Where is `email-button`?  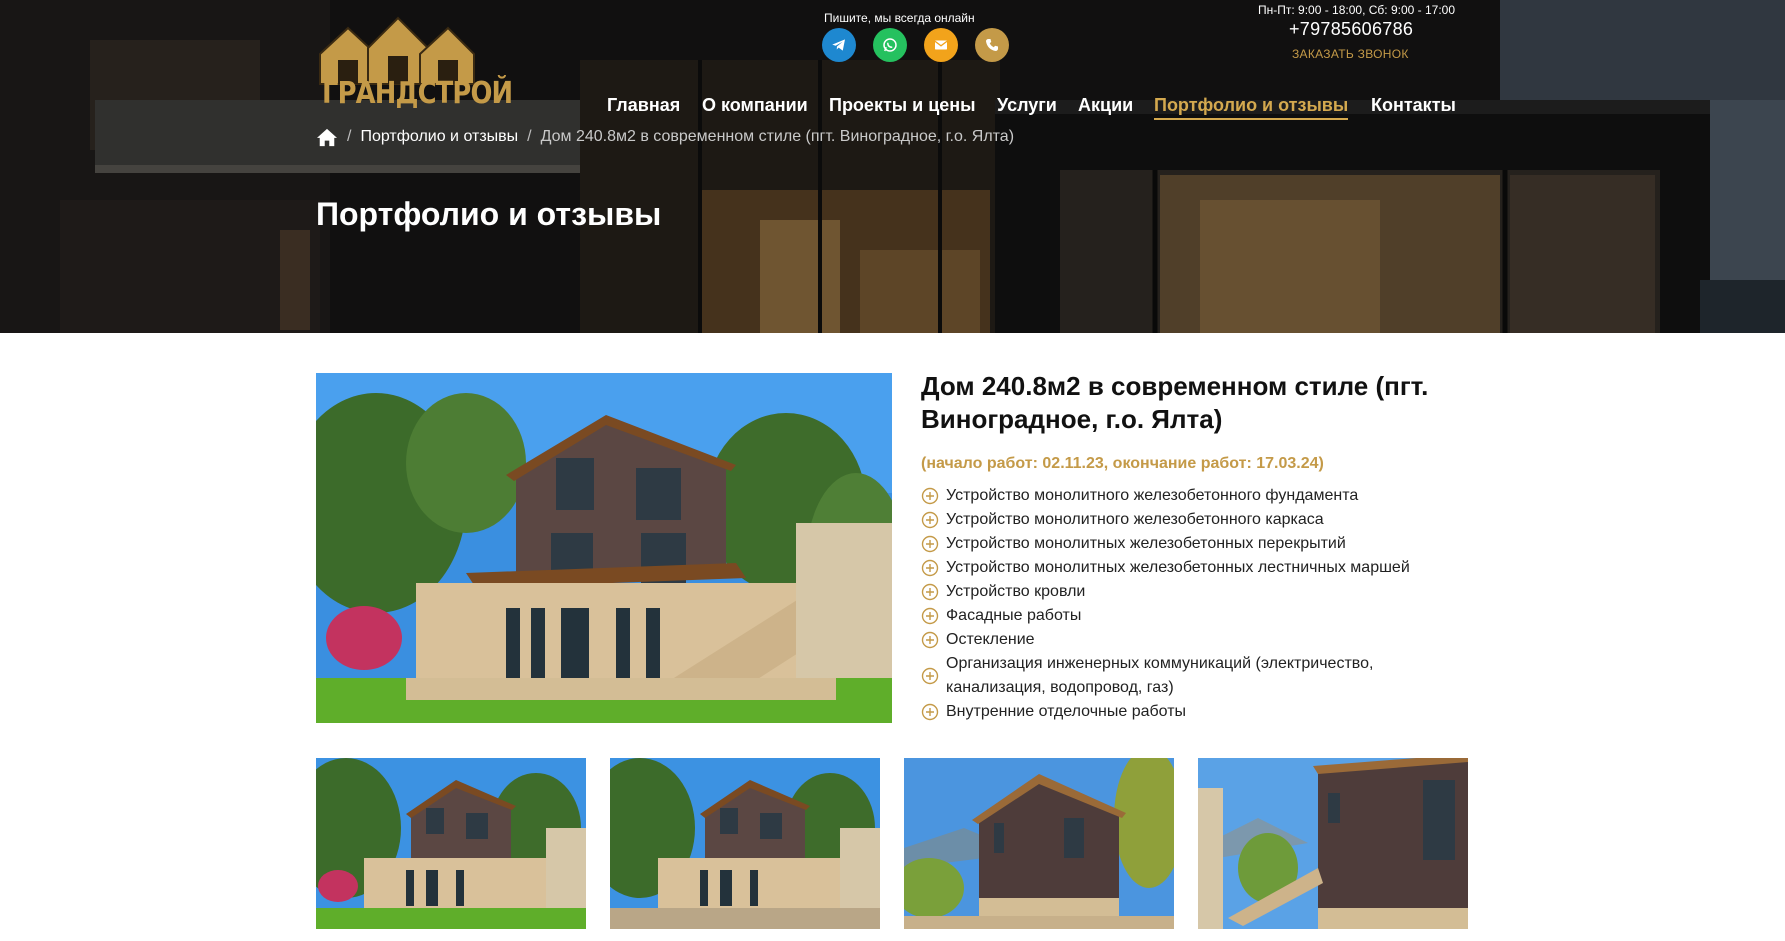 email-button is located at coordinates (941, 45).